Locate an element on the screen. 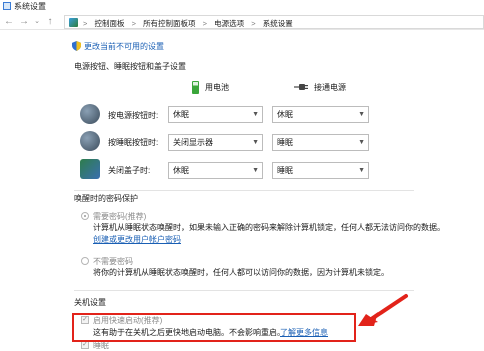 The image size is (484, 351). laptop-lid-icon is located at coordinates (90, 169).